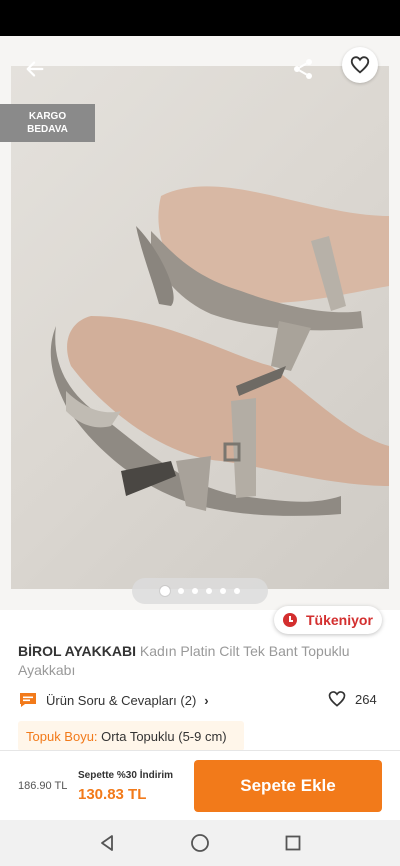 This screenshot has height=866, width=400. What do you see at coordinates (366, 699) in the screenshot?
I see `favorite-count-value: 264` at bounding box center [366, 699].